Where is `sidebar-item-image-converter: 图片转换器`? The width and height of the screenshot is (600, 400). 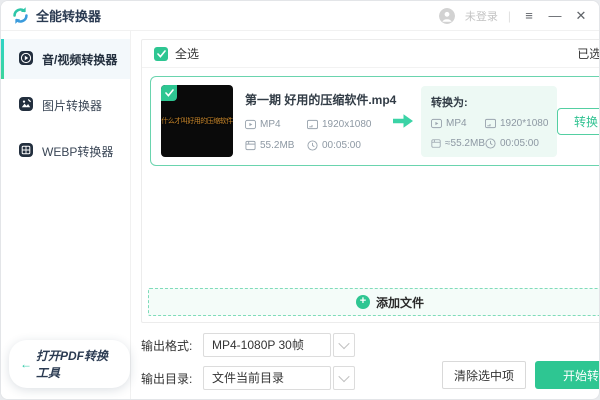 sidebar-item-image-converter: 图片转换器 is located at coordinates (65, 105).